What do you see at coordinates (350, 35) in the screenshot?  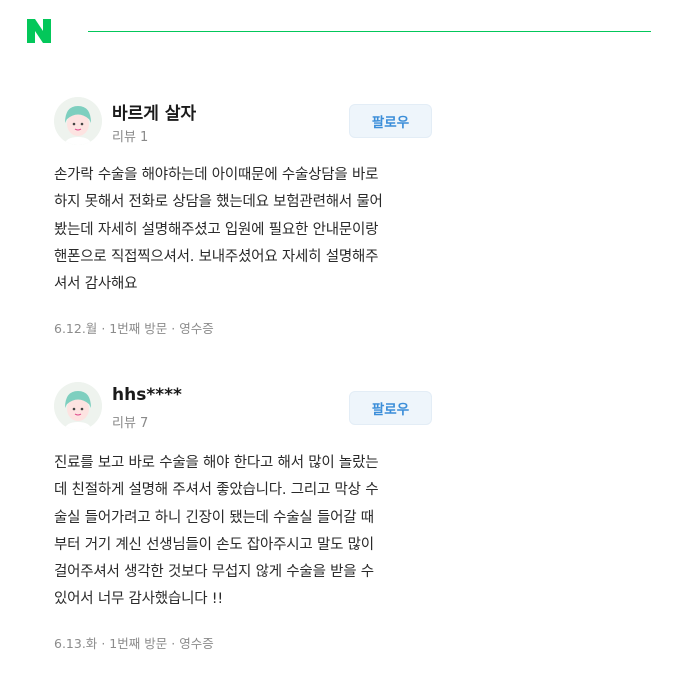 I see `header` at bounding box center [350, 35].